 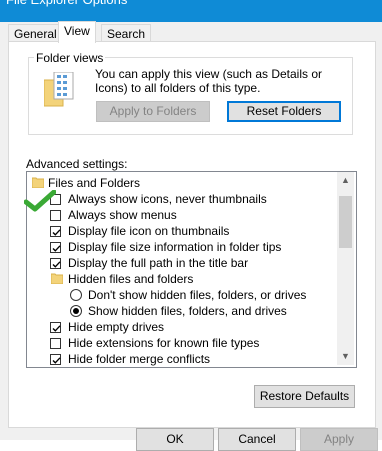 What do you see at coordinates (149, 231) in the screenshot?
I see `tree-item-label: Display file icon on thumbnails` at bounding box center [149, 231].